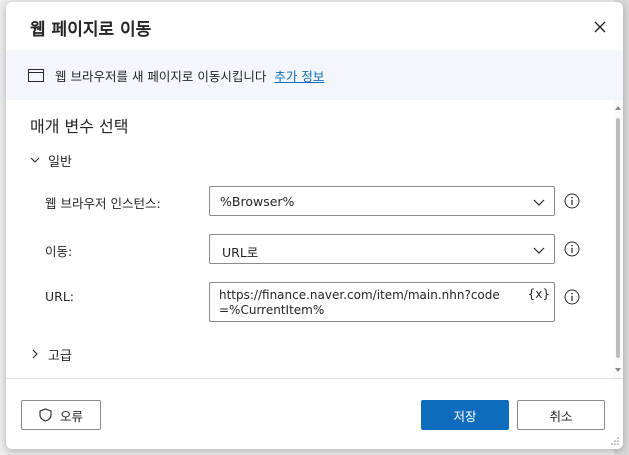 This screenshot has width=629, height=455. Describe the element at coordinates (35, 354) in the screenshot. I see `chevron-right-icon` at that location.